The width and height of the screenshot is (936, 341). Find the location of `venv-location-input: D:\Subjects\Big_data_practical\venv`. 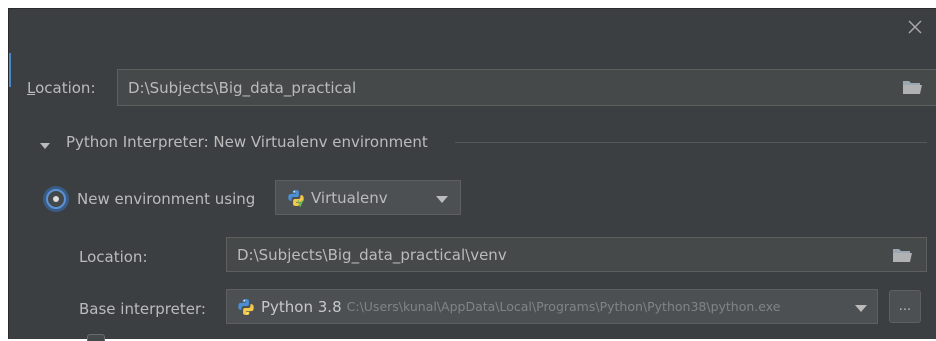

venv-location-input: D:\Subjects\Big_data_practical\venv is located at coordinates (576, 254).